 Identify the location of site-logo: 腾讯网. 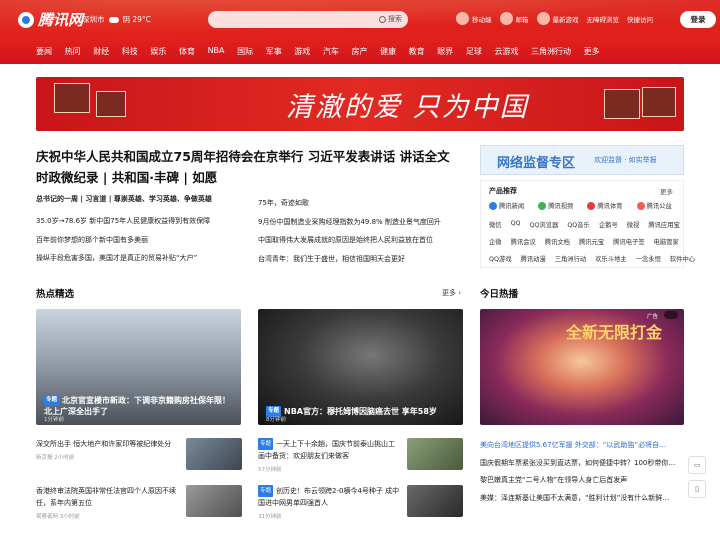
(50, 19).